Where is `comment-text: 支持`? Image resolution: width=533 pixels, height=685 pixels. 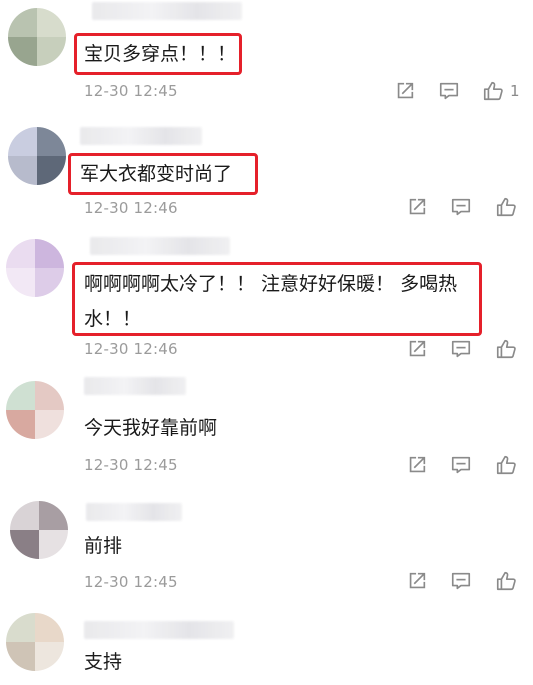
comment-text: 支持 is located at coordinates (103, 662).